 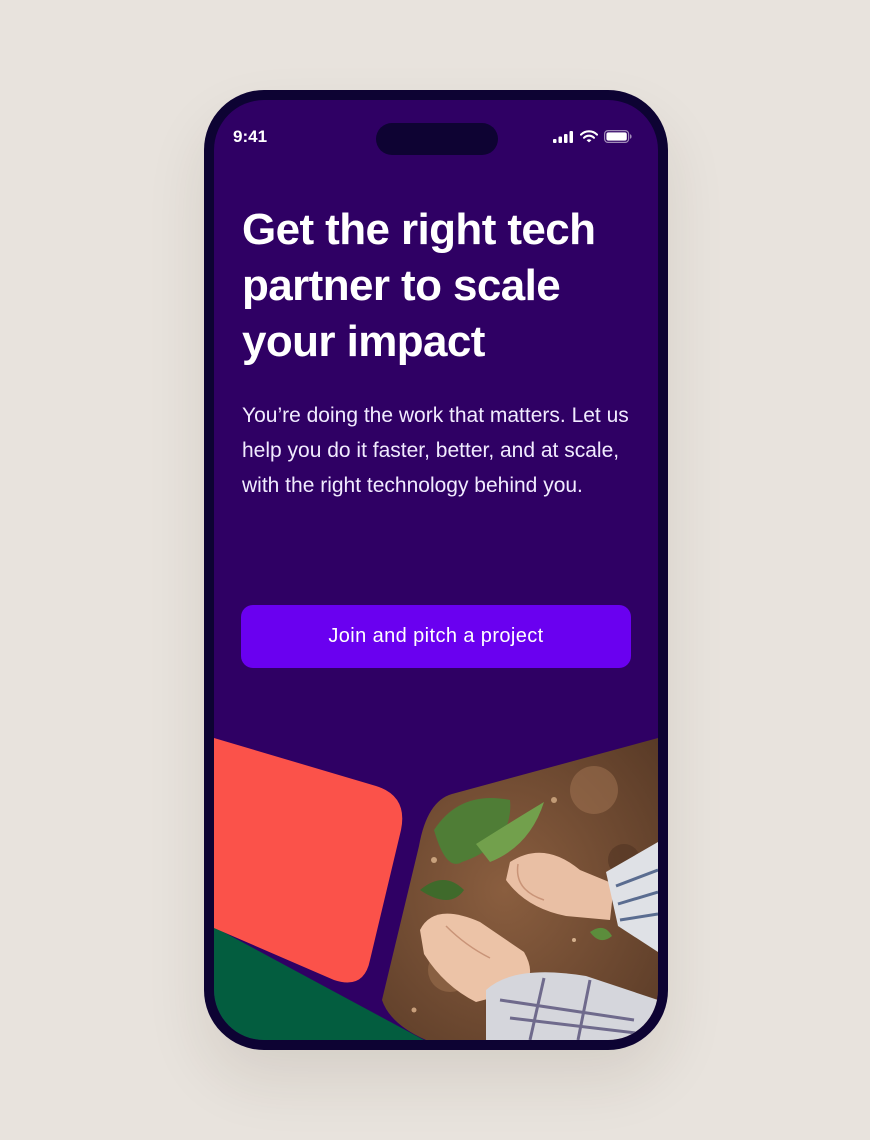 I want to click on photo-tile, so click(x=520, y=889).